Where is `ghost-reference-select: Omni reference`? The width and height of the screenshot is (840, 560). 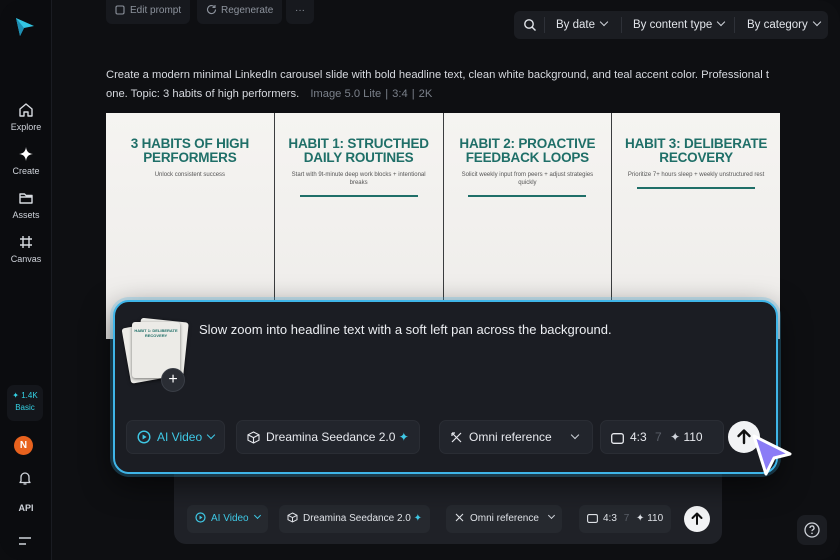
ghost-reference-select: Omni reference is located at coordinates (504, 519).